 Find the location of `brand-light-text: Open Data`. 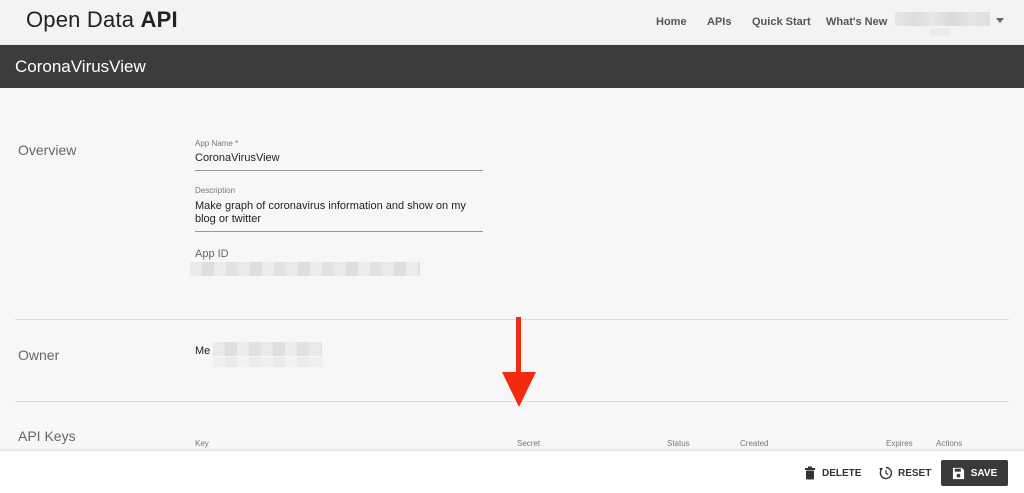

brand-light-text: Open Data is located at coordinates (83, 19).